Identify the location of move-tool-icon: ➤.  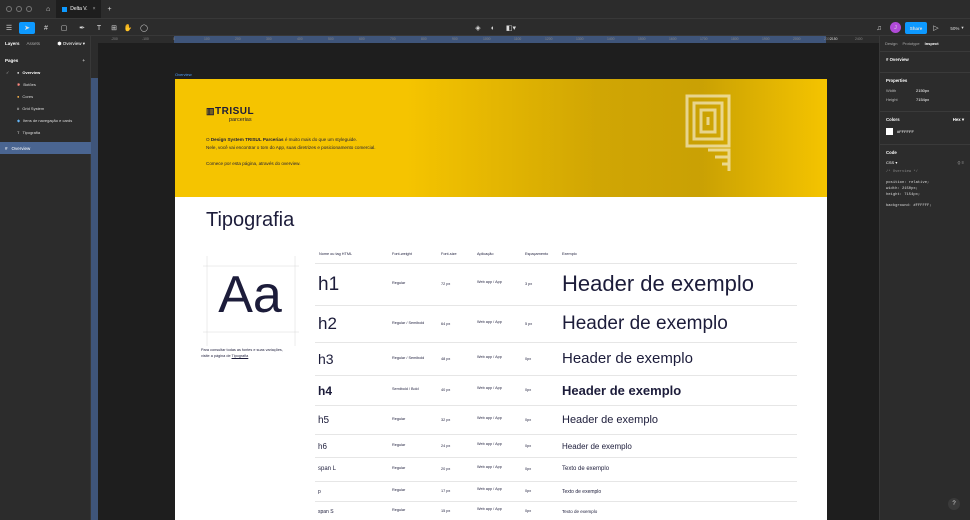
(27, 28).